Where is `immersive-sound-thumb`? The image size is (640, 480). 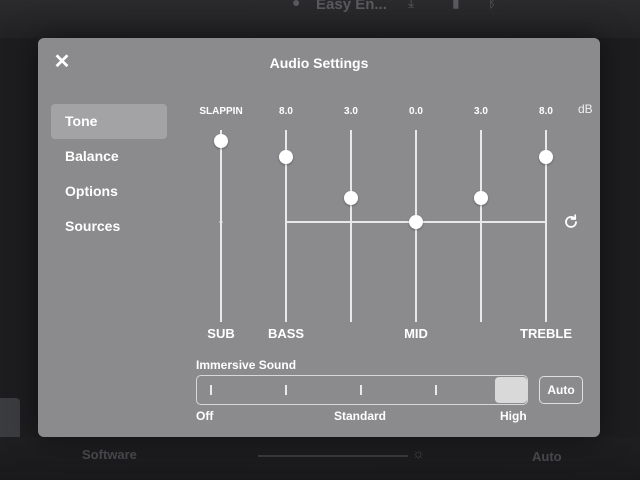 immersive-sound-thumb is located at coordinates (511, 390).